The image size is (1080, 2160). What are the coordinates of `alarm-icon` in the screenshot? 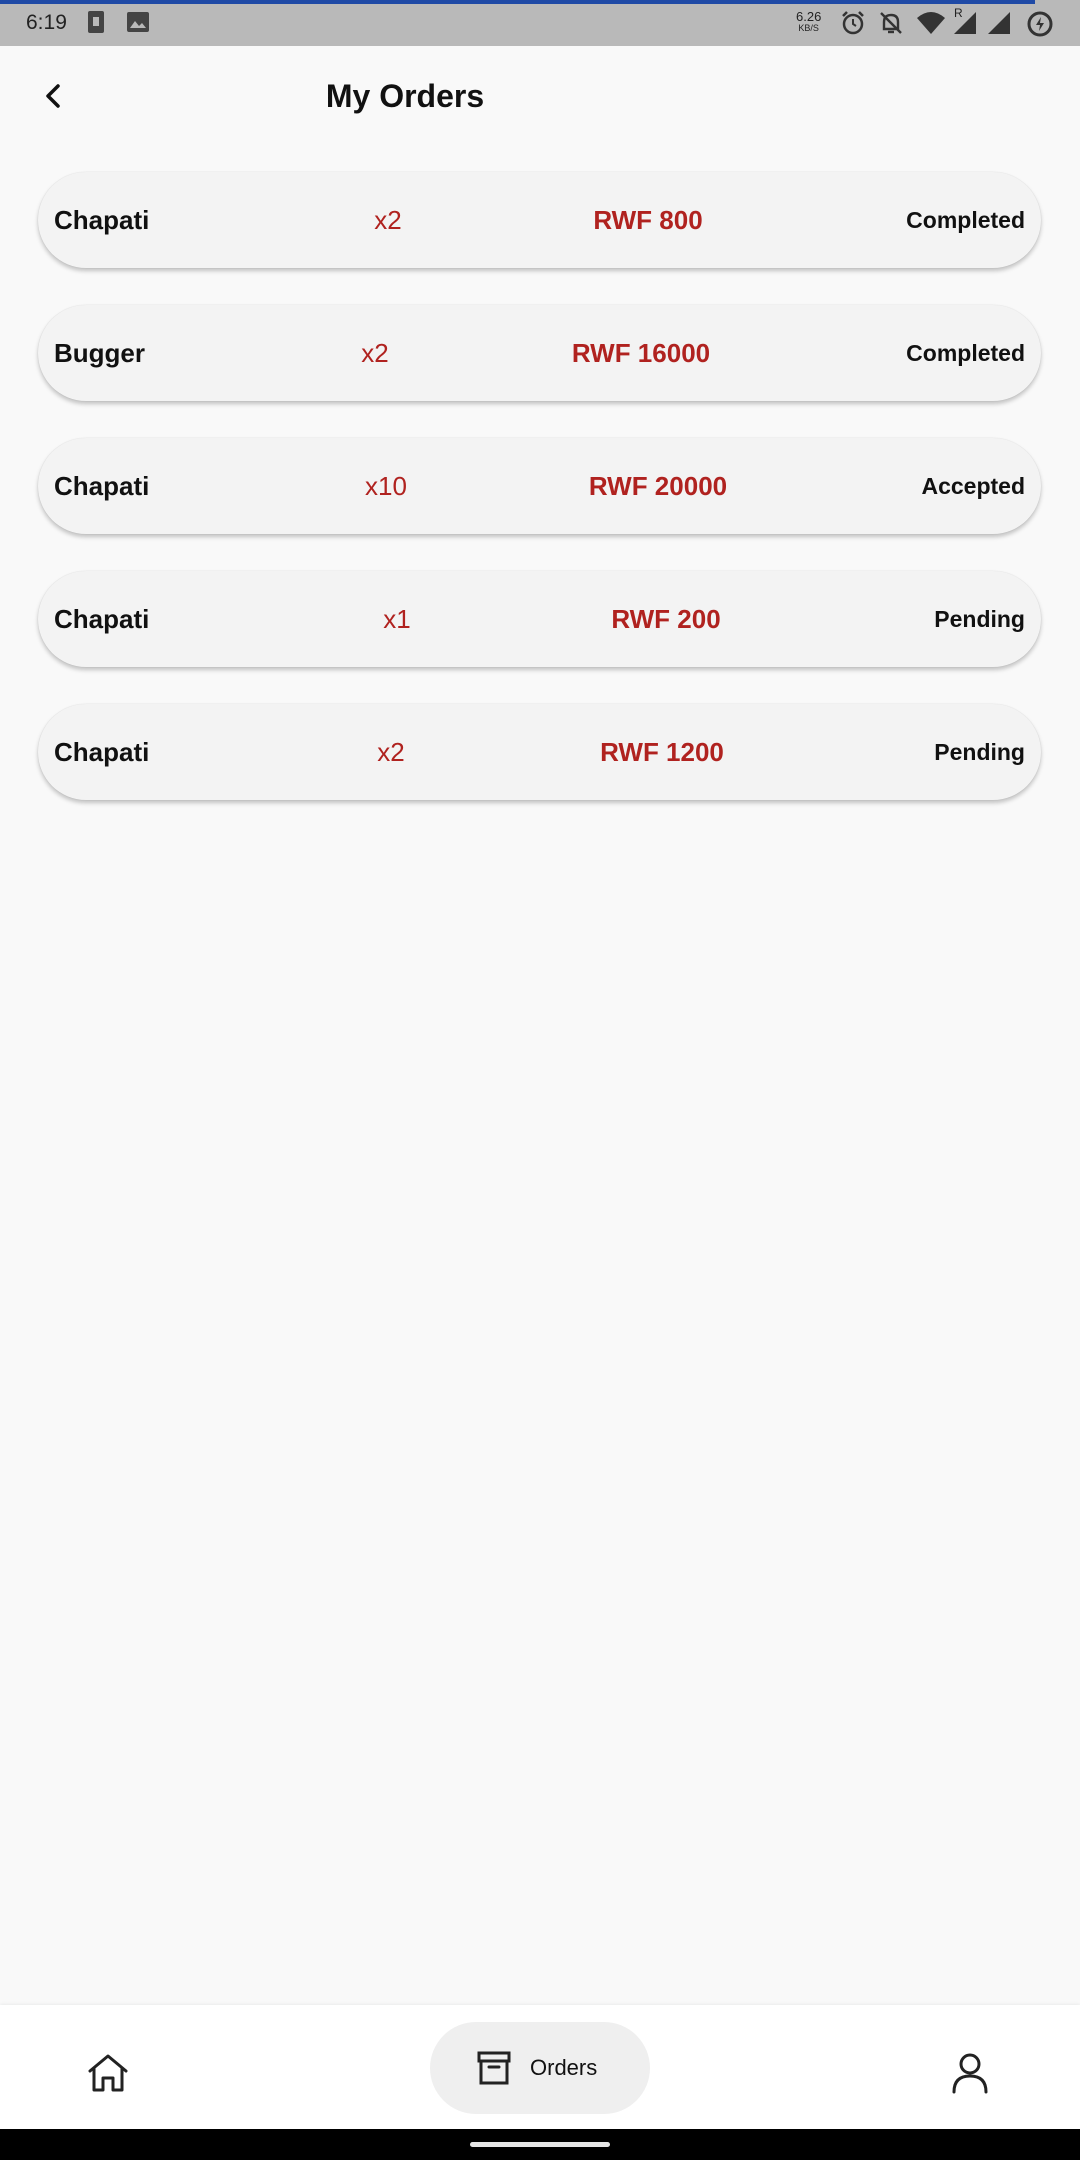 It's located at (853, 26).